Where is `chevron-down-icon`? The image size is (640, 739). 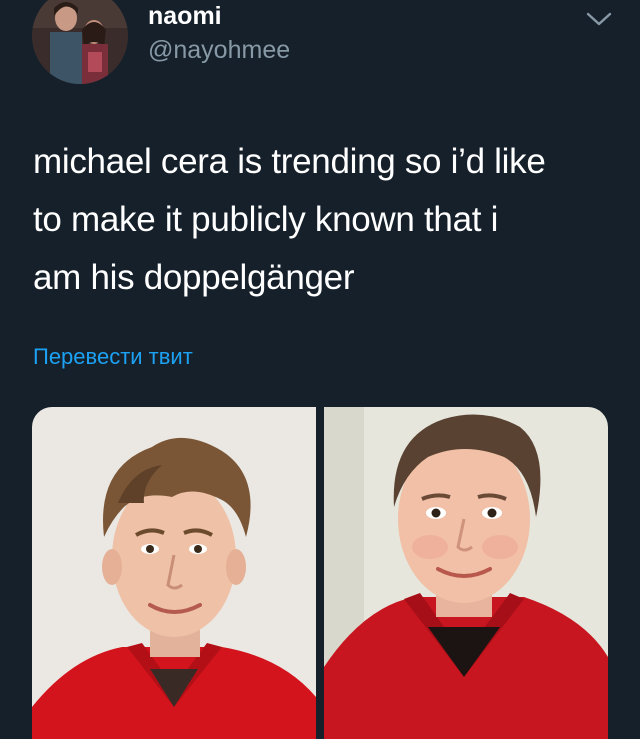
chevron-down-icon is located at coordinates (599, 19).